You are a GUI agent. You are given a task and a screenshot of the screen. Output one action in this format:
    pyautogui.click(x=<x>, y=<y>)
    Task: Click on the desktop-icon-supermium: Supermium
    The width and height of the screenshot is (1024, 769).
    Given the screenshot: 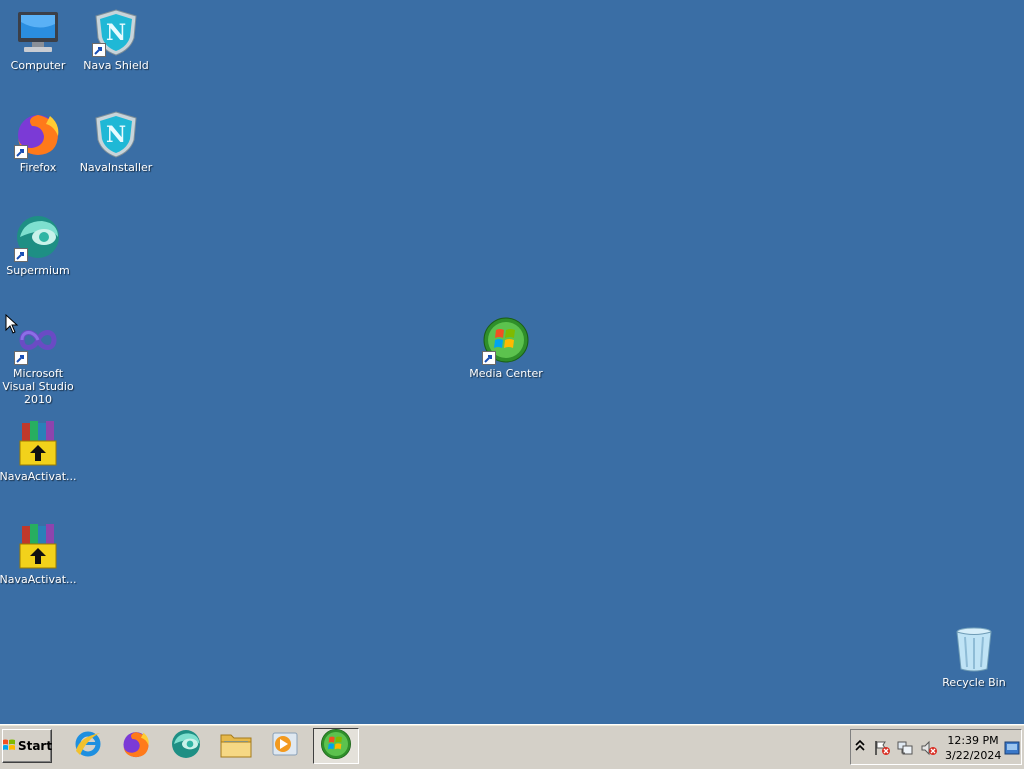 What is the action you would take?
    pyautogui.click(x=39, y=245)
    